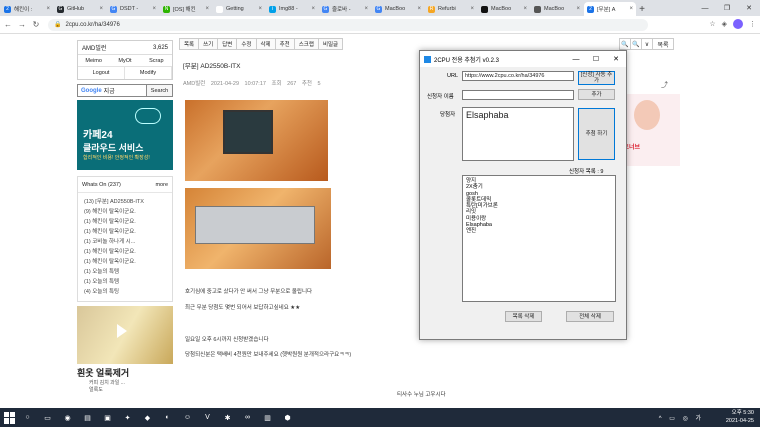 Image resolution: width=760 pixels, height=427 pixels. Describe the element at coordinates (125, 372) in the screenshot. I see `ad2-title: 흰옷 얼룩제거` at that location.